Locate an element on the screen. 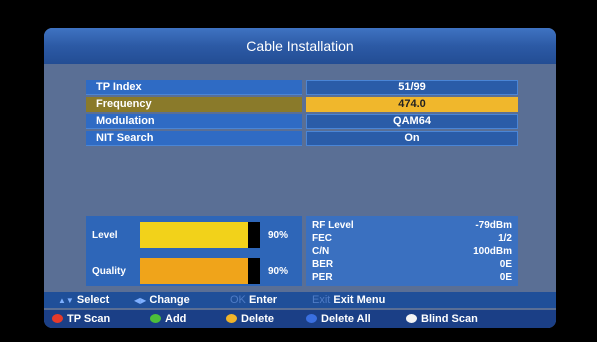 This screenshot has width=597, height=342. quality-bar is located at coordinates (200, 271).